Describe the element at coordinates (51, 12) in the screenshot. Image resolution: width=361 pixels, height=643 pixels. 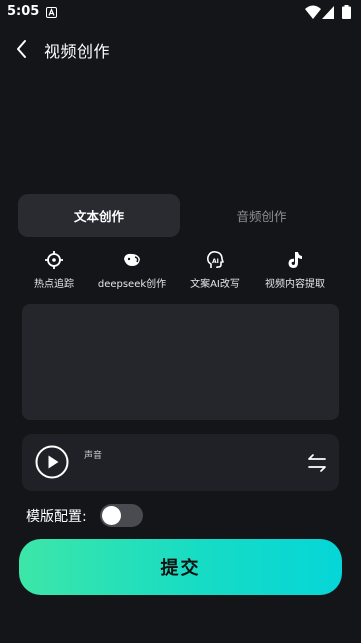
I see `notification-icon` at that location.